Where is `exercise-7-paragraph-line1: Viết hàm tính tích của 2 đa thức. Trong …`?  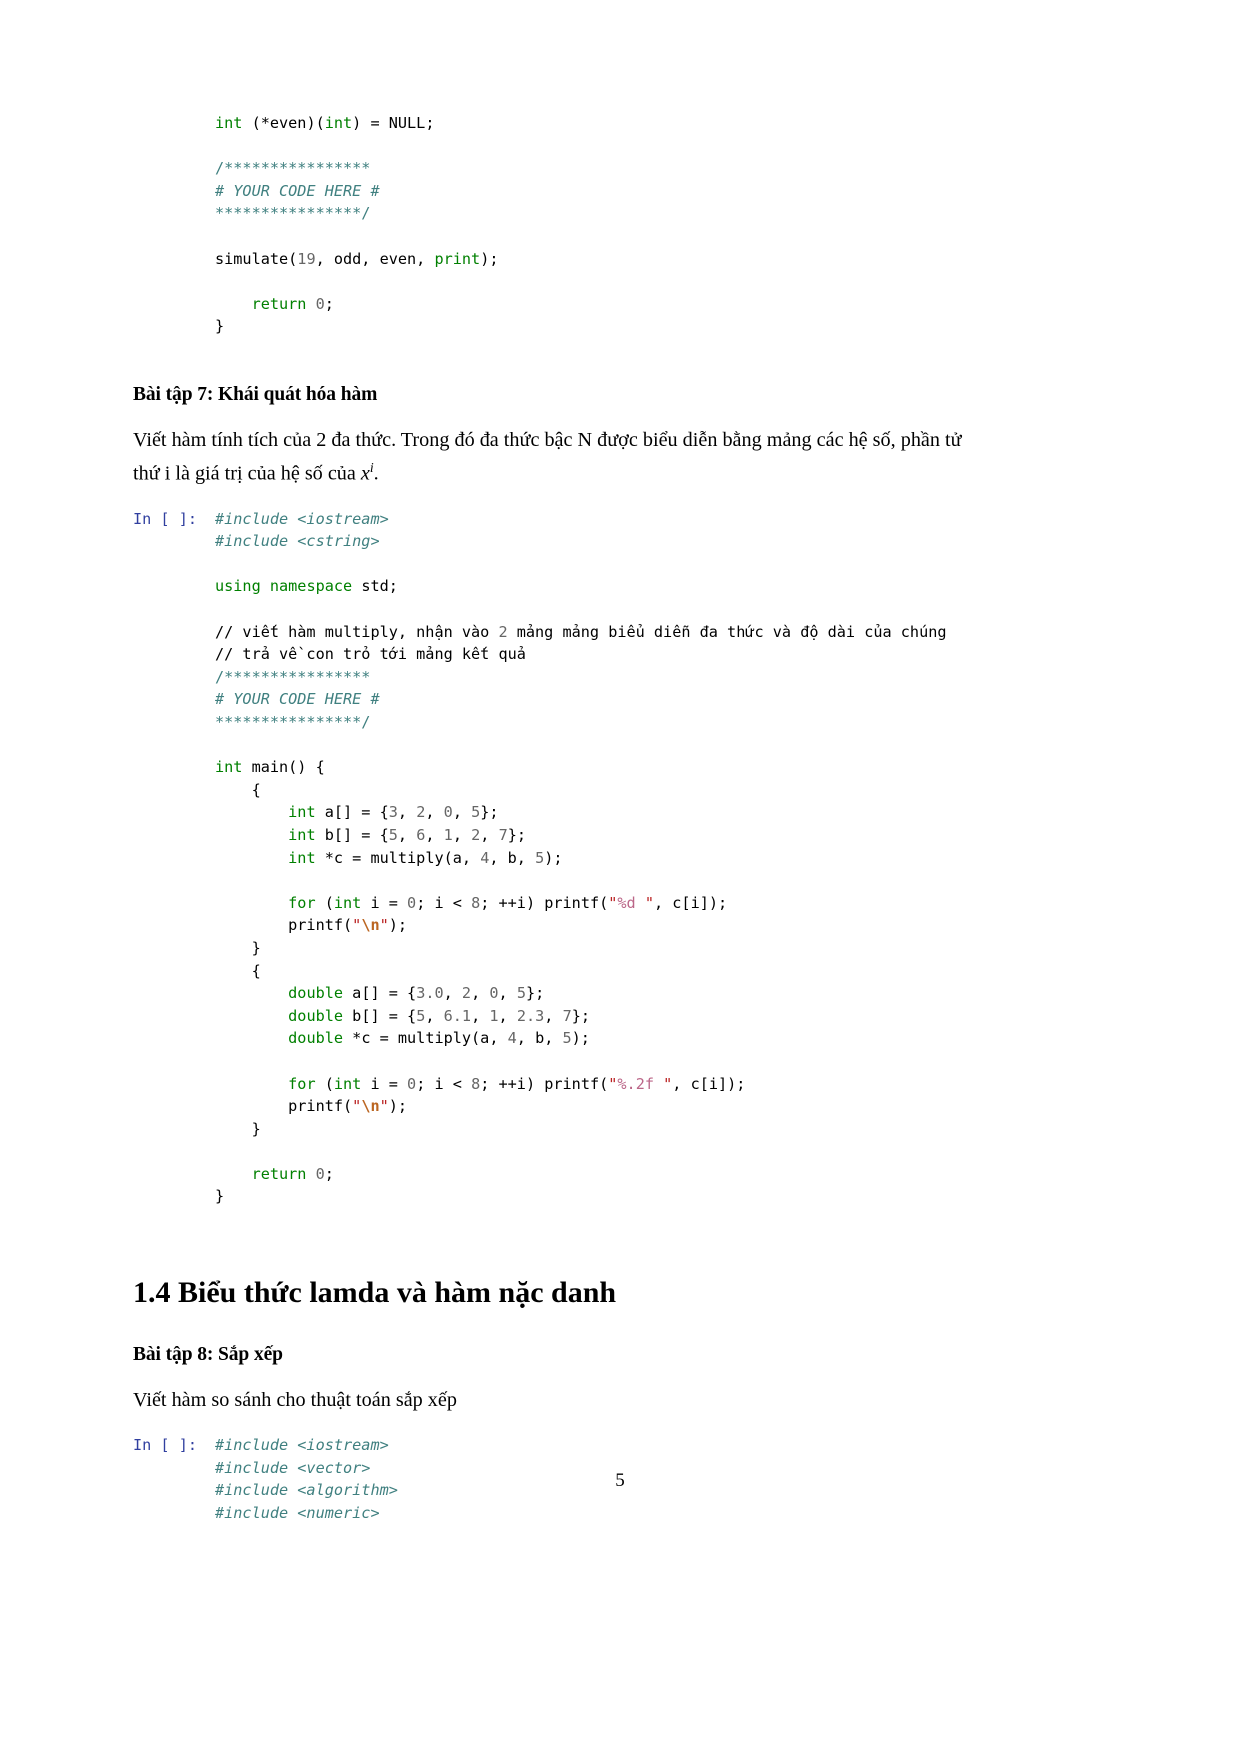
exercise-7-paragraph-line1: Viết hàm tính tích của 2 đa thức. Trong … is located at coordinates (547, 439).